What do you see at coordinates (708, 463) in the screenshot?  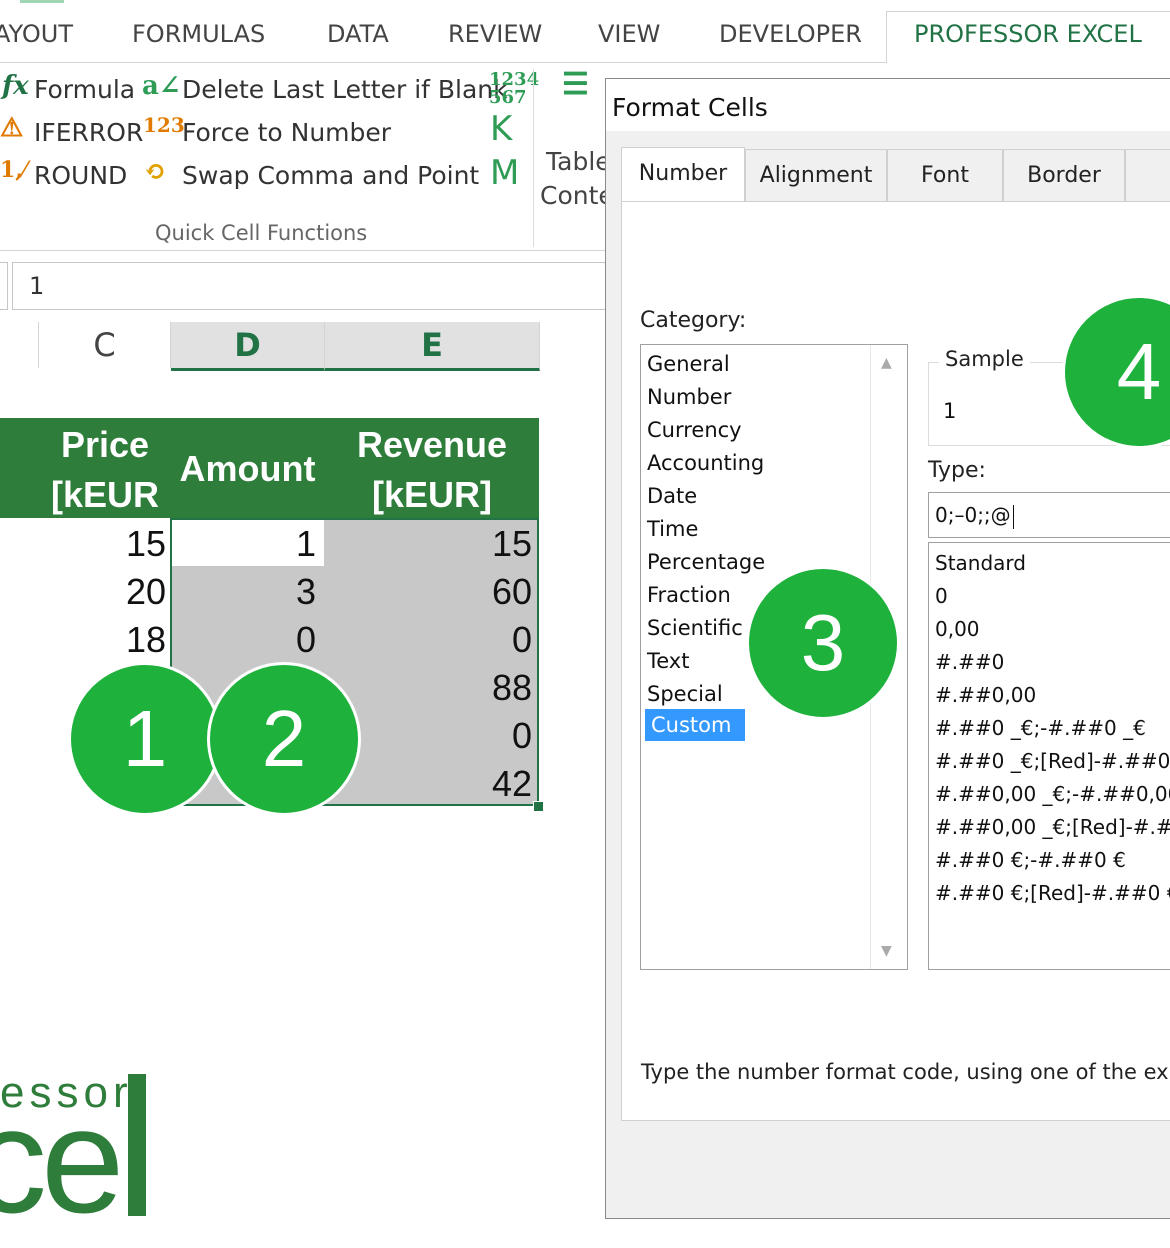 I see `category-item-accounting: Accounting` at bounding box center [708, 463].